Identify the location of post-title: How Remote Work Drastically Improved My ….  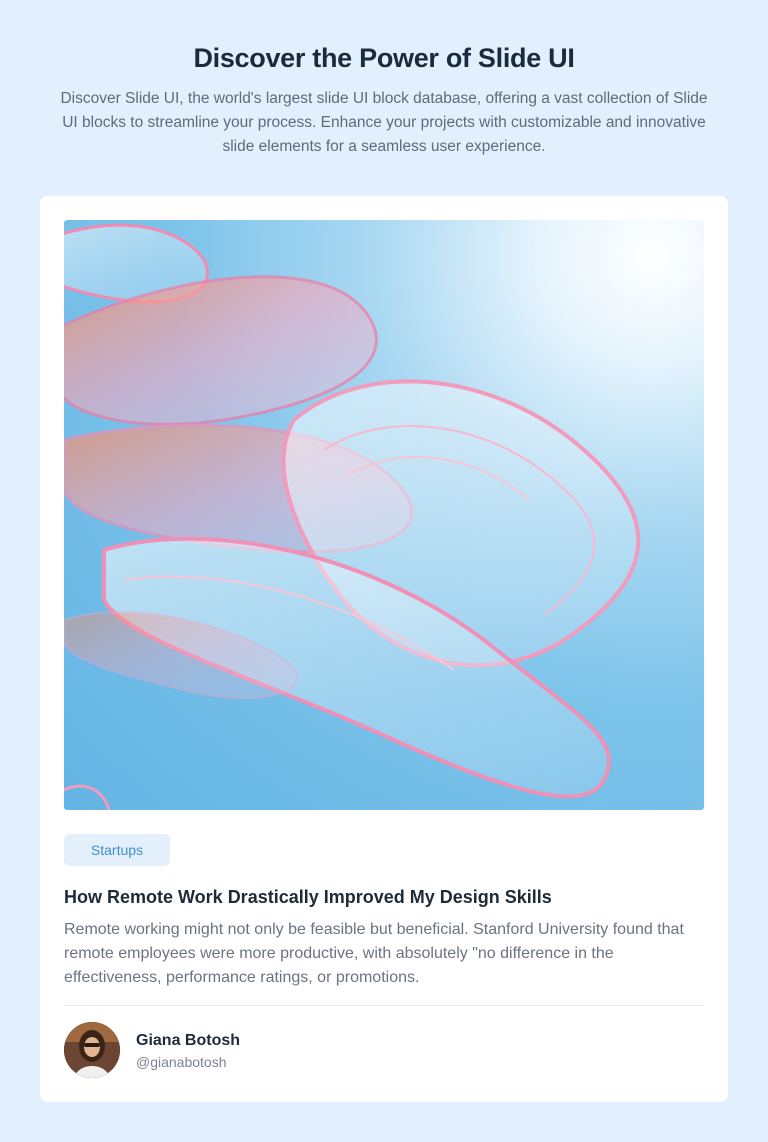
(384, 897).